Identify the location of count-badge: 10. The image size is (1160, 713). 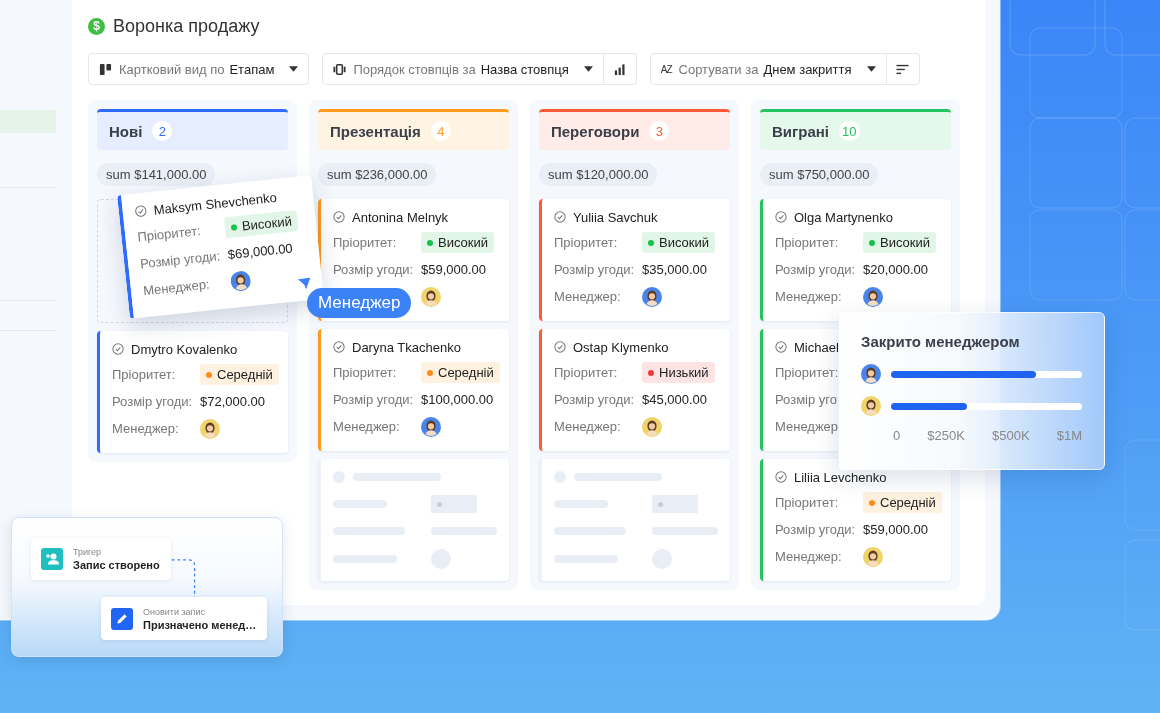
(849, 131).